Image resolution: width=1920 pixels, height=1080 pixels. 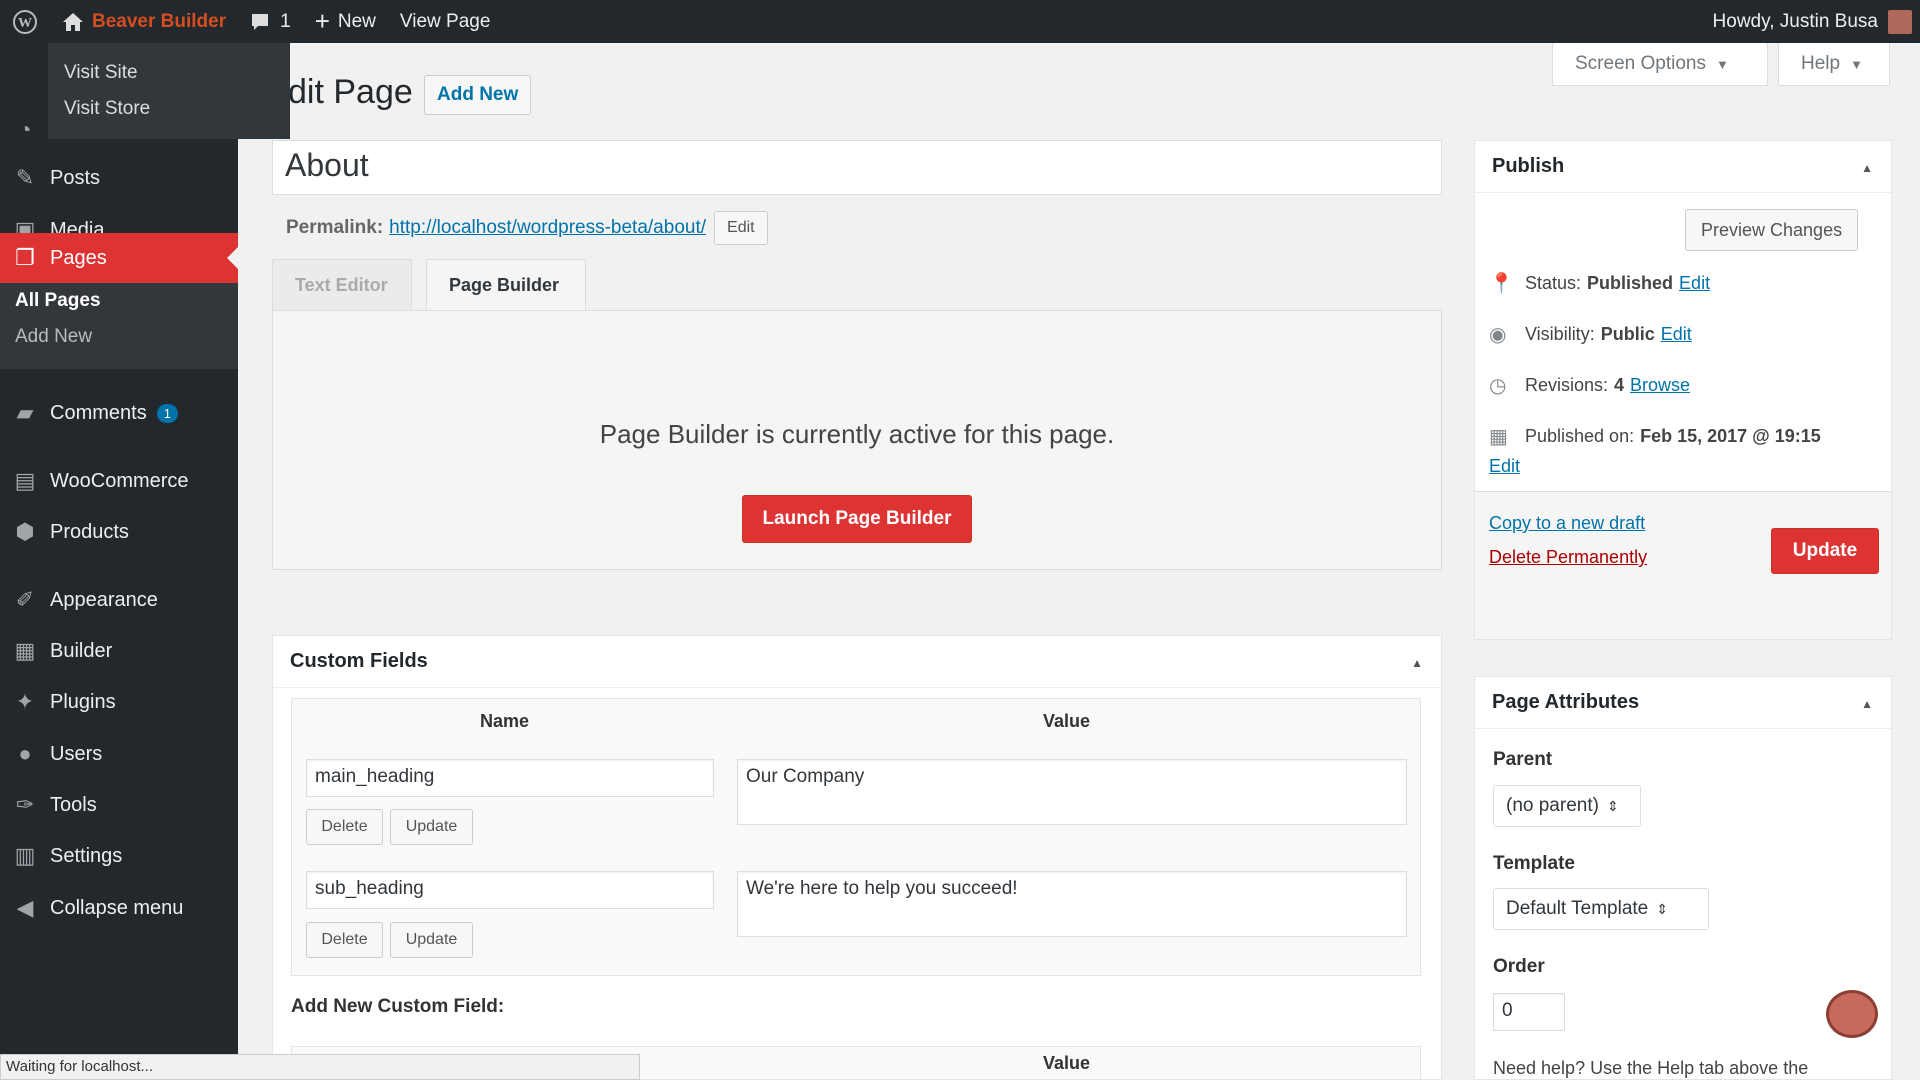 I want to click on sidebar-item-label: Users, so click(x=76, y=753).